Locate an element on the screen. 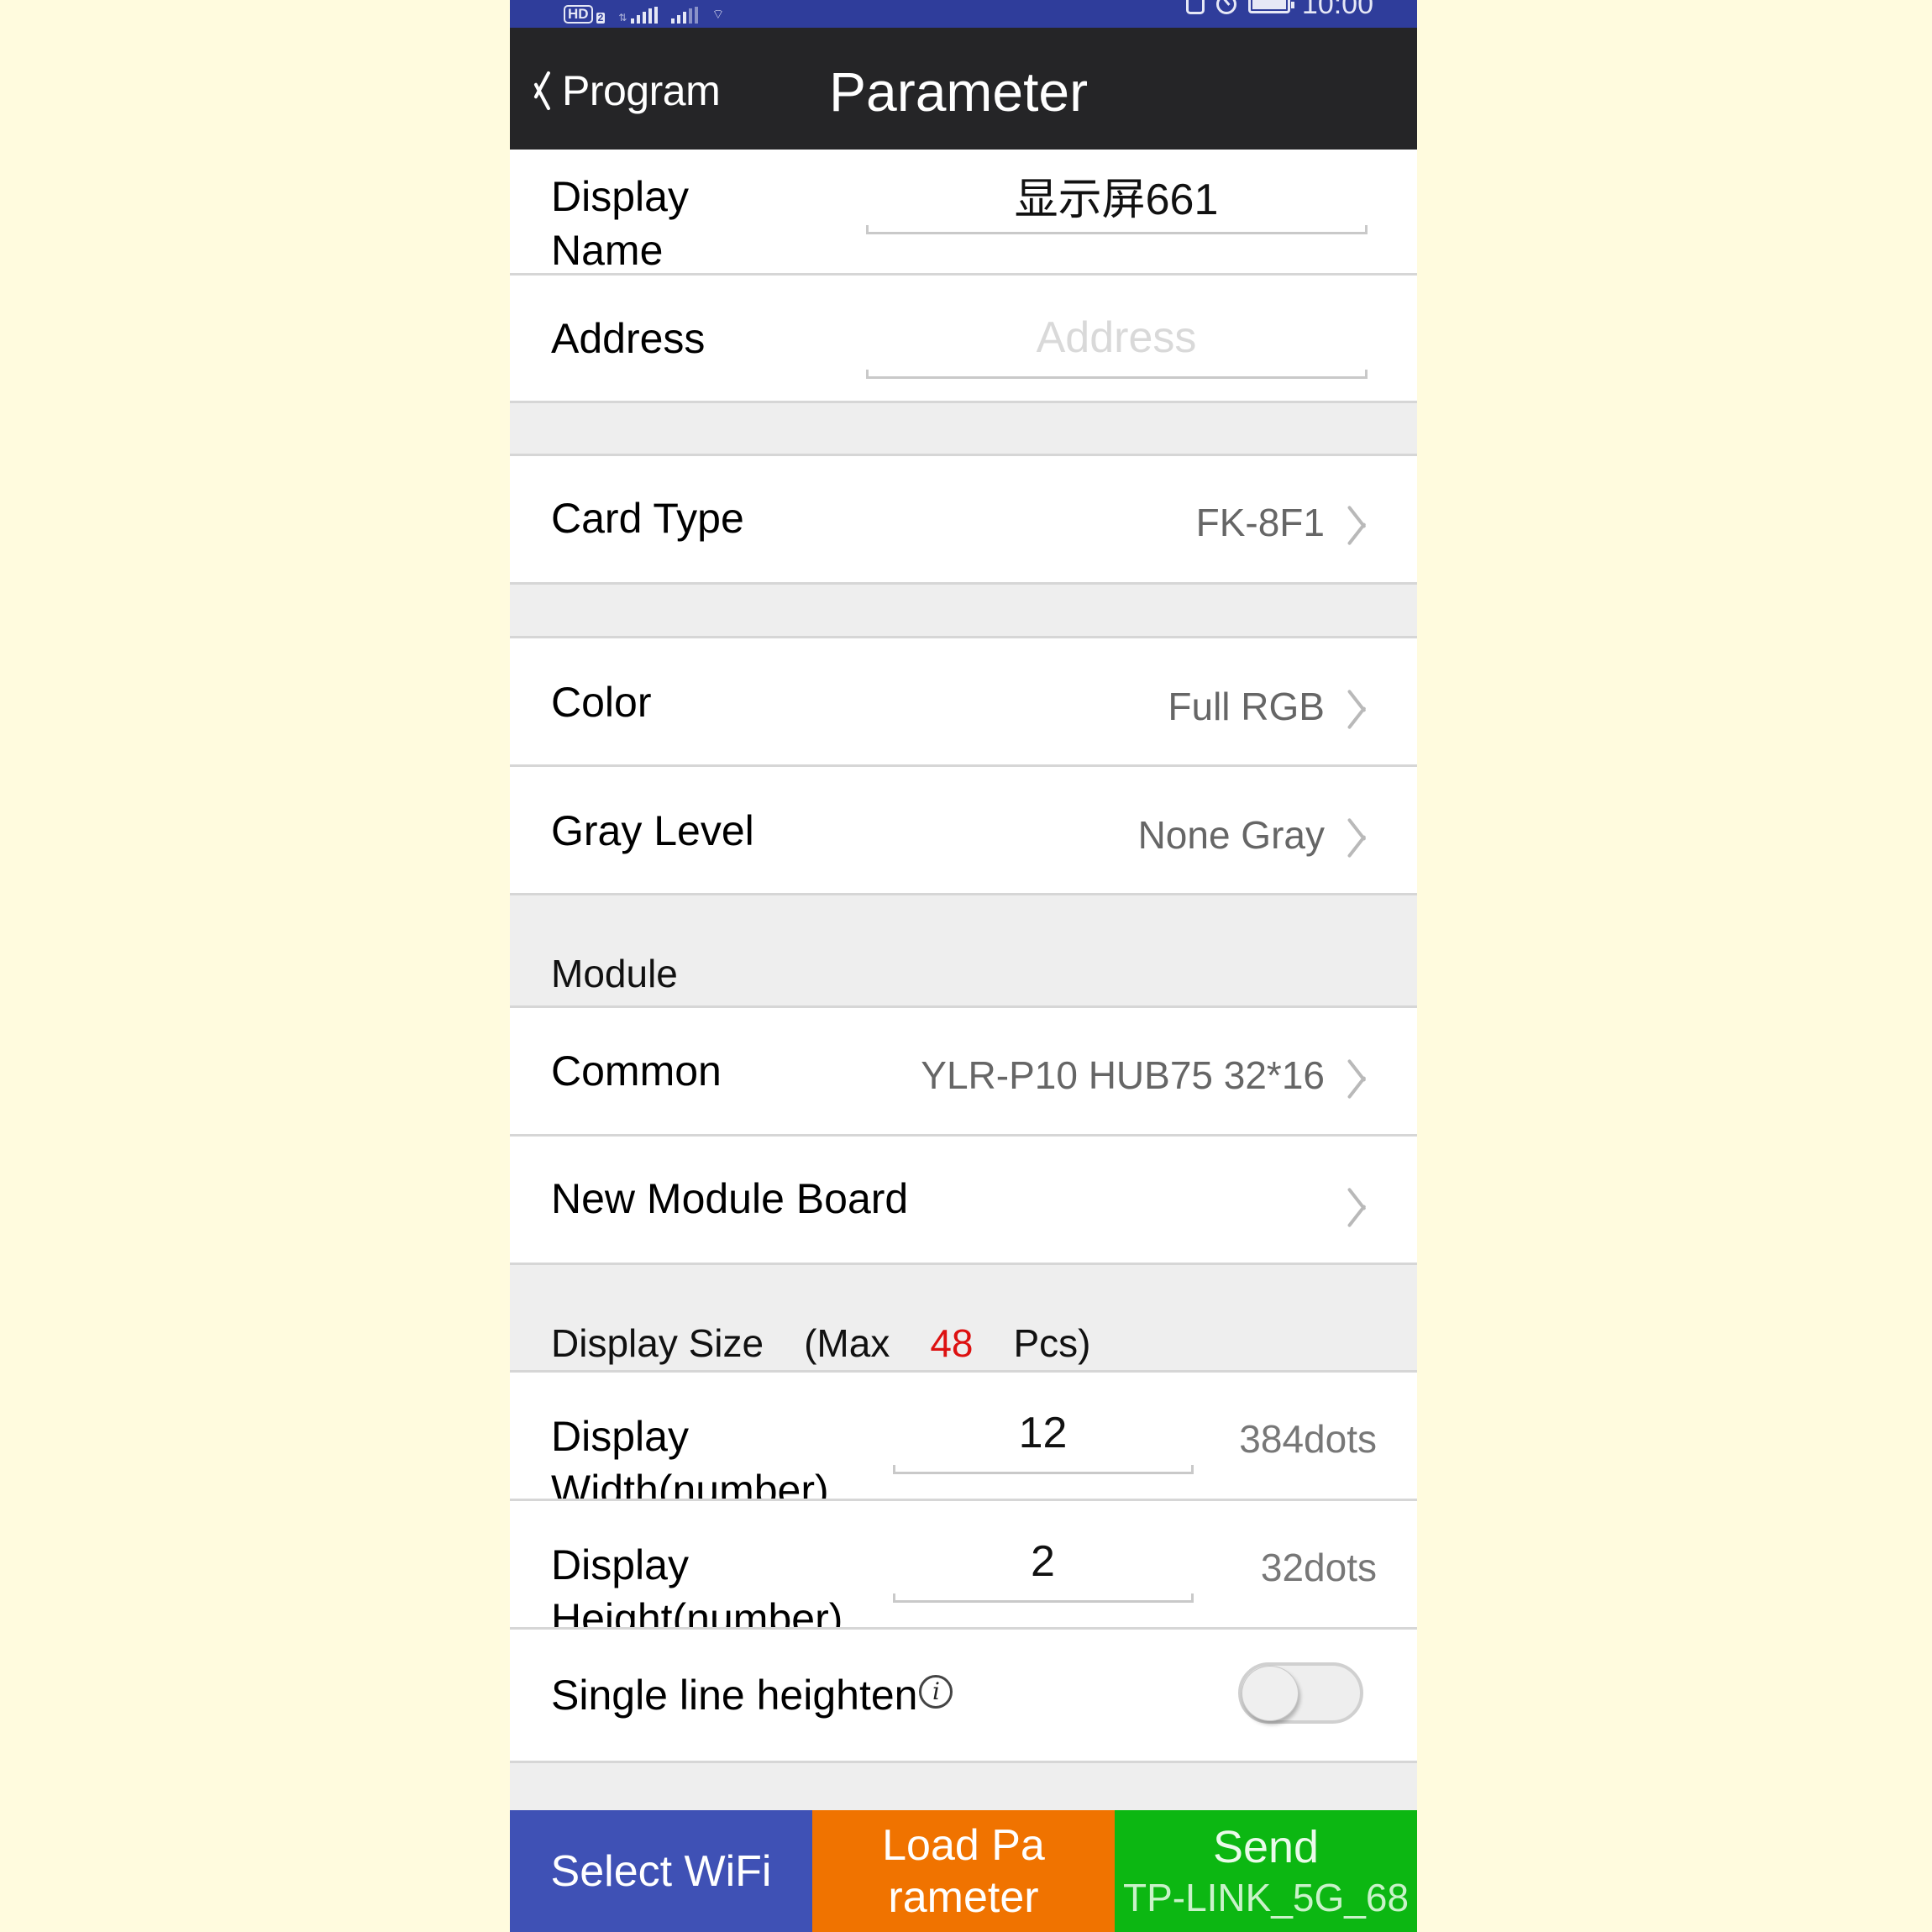 The width and height of the screenshot is (1932, 1932). nfc-icon is located at coordinates (1195, 7).